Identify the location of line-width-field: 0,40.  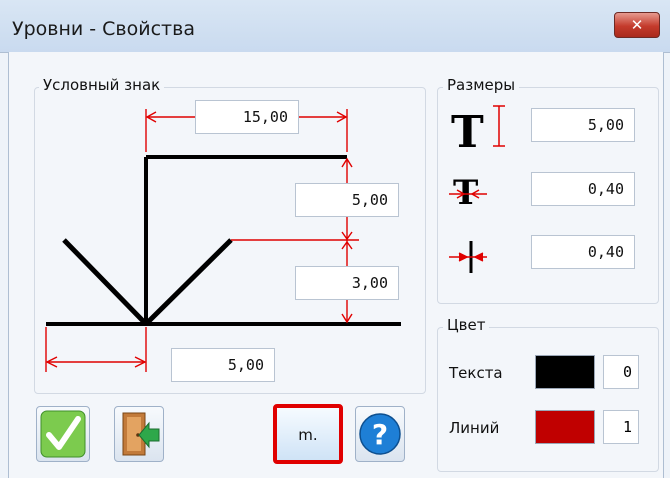
(583, 252).